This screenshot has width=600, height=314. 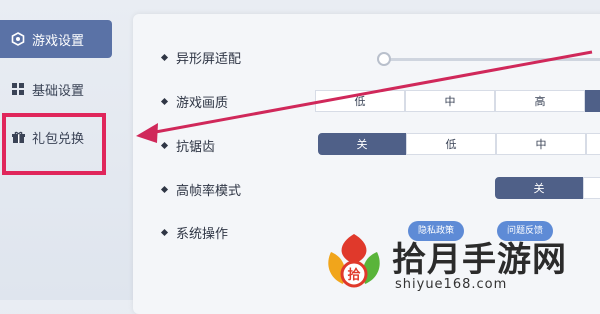 What do you see at coordinates (592, 101) in the screenshot?
I see `quality-option-cut` at bounding box center [592, 101].